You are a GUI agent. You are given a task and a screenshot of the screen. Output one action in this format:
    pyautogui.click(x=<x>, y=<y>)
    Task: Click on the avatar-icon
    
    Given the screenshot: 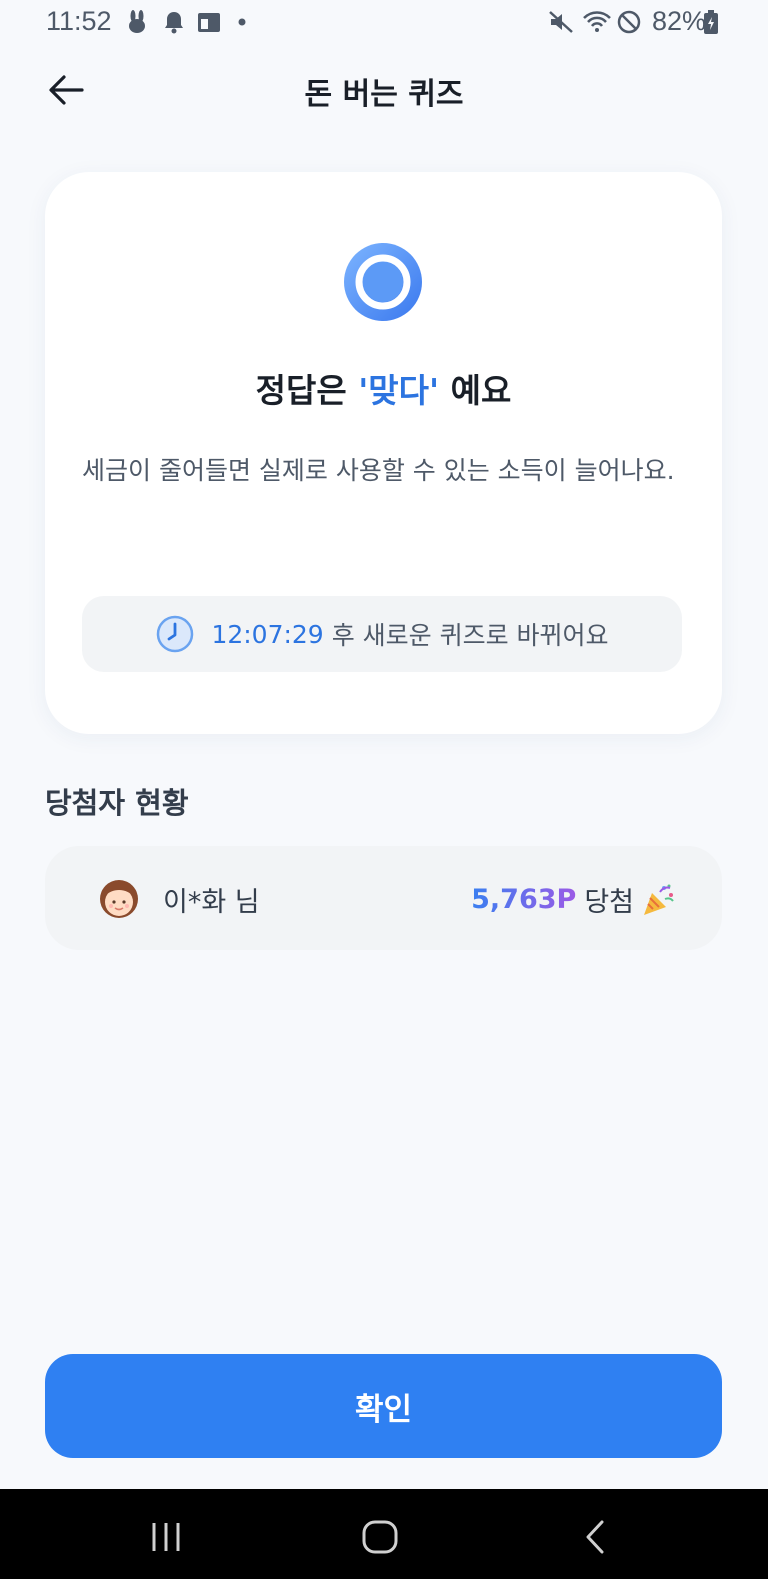 What is the action you would take?
    pyautogui.click(x=119, y=899)
    